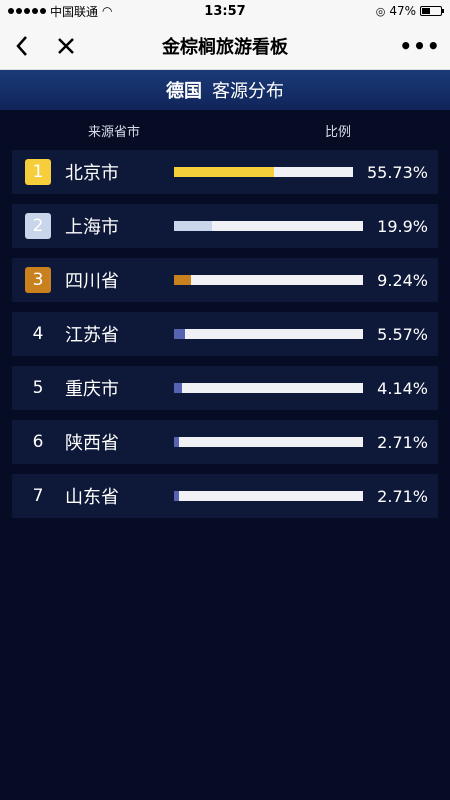 The height and width of the screenshot is (800, 450). What do you see at coordinates (225, 46) in the screenshot?
I see `nav-bar: 金棕榈旅游看板 •••` at bounding box center [225, 46].